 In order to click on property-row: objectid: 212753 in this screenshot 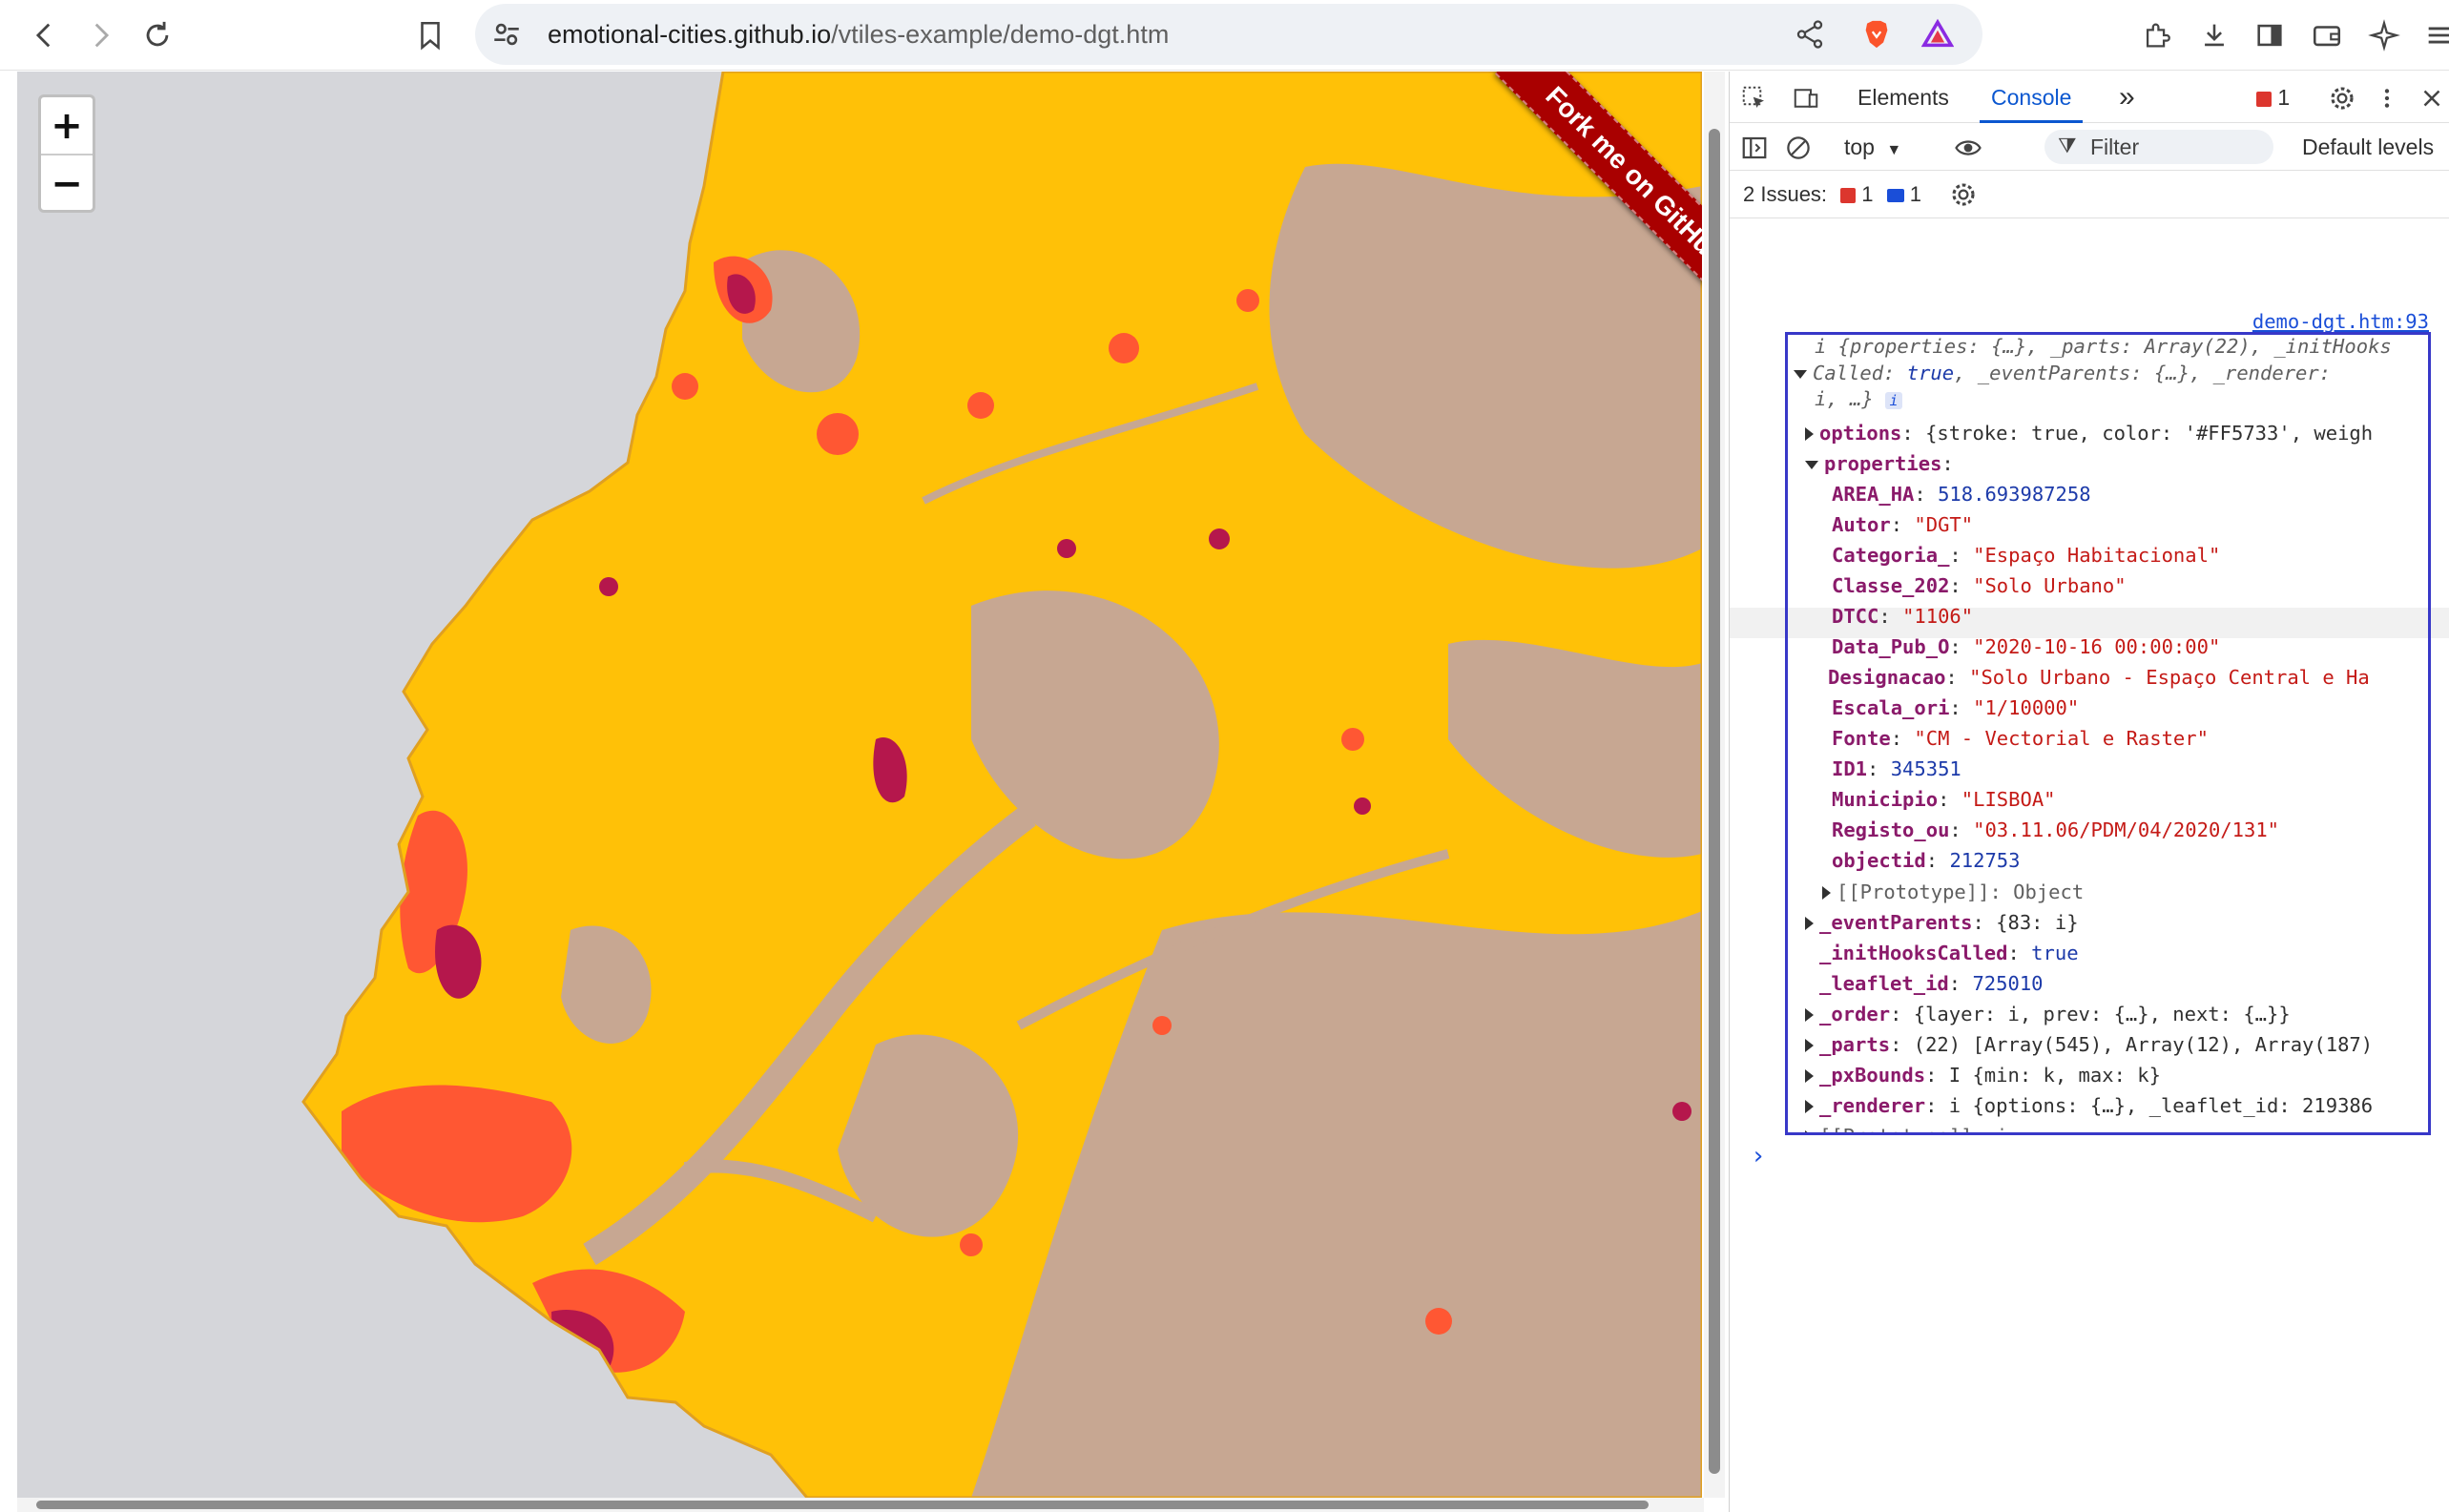, I will do `click(1926, 861)`.